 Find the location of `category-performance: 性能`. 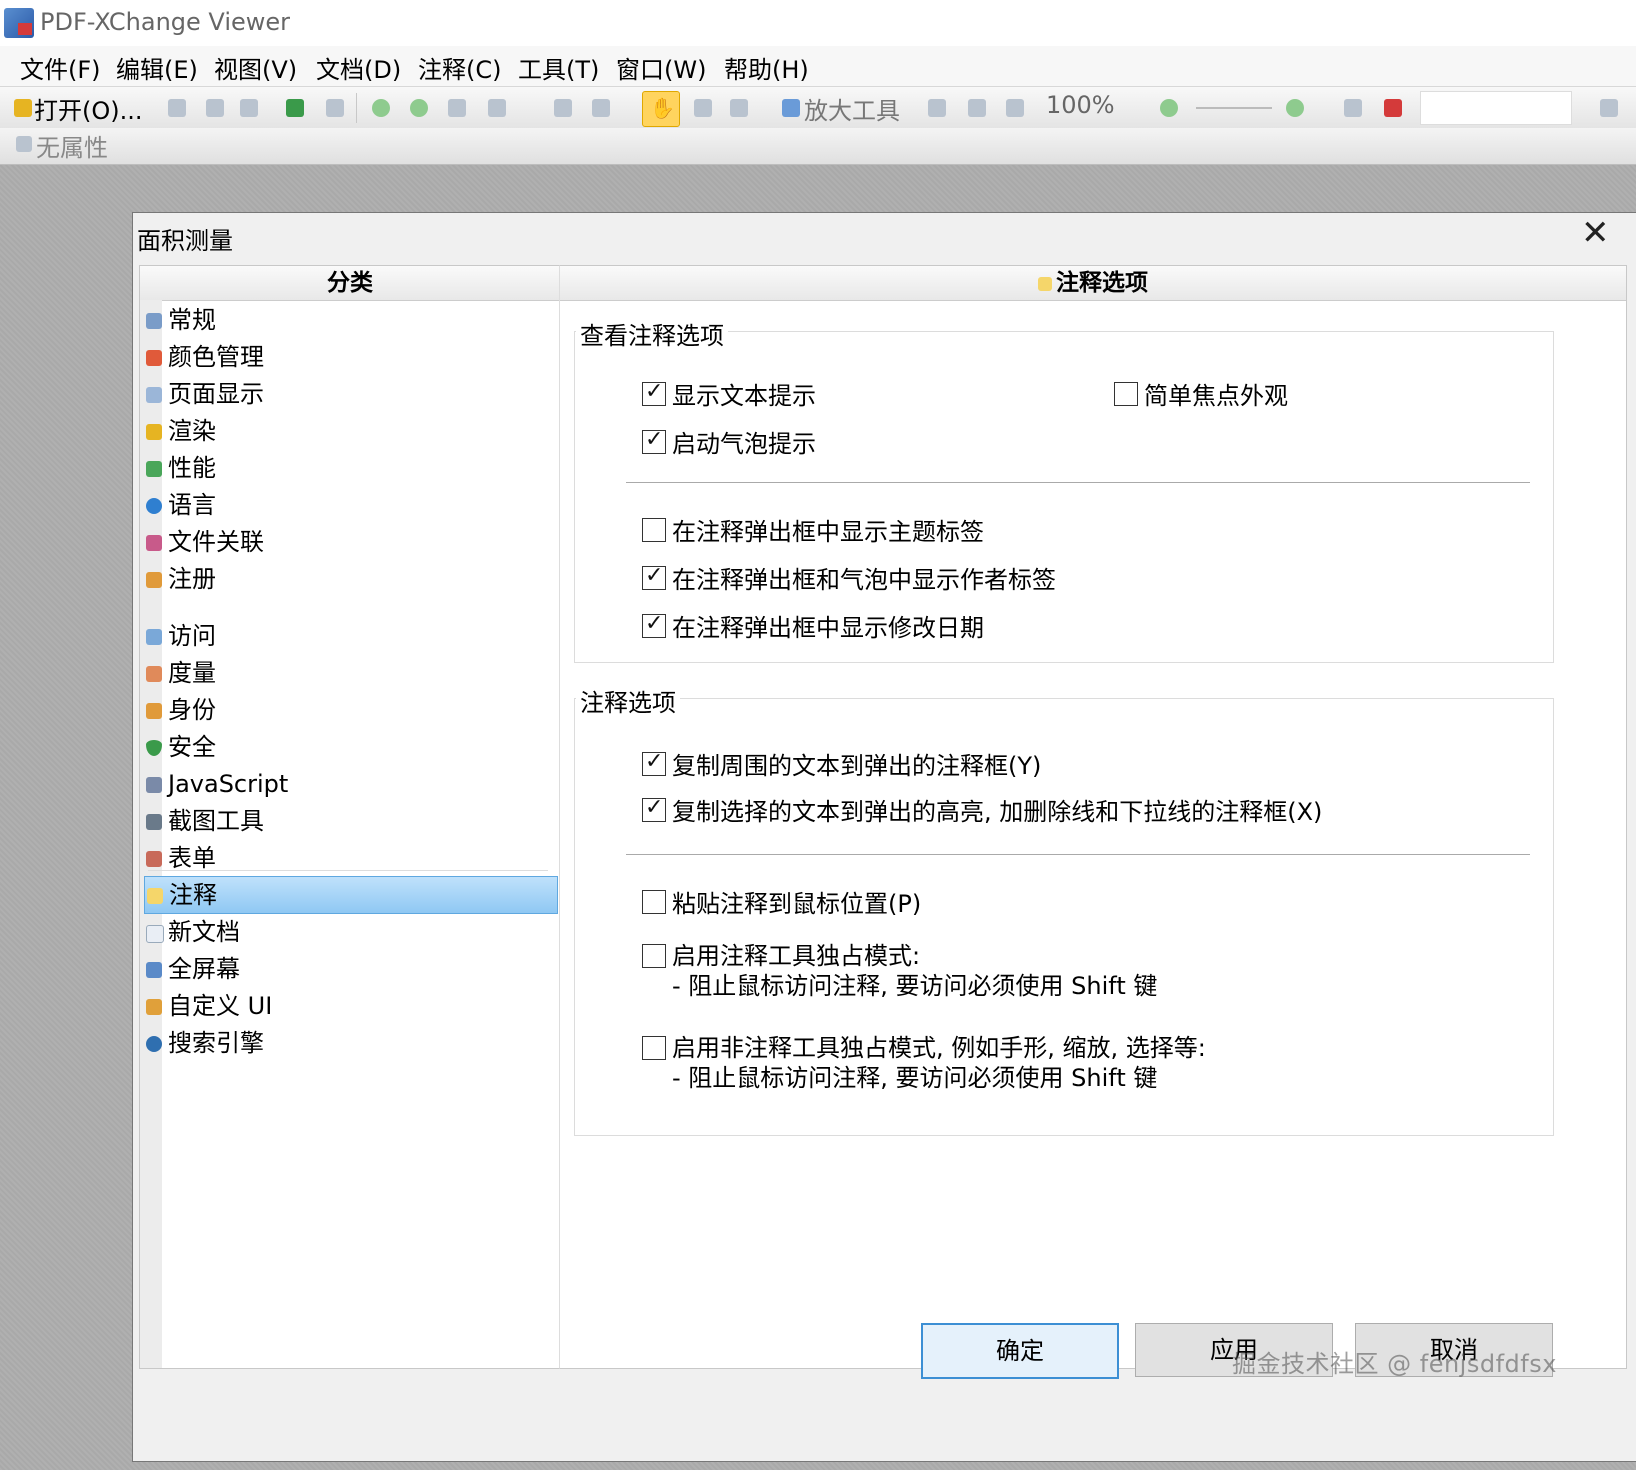

category-performance: 性能 is located at coordinates (350, 468).